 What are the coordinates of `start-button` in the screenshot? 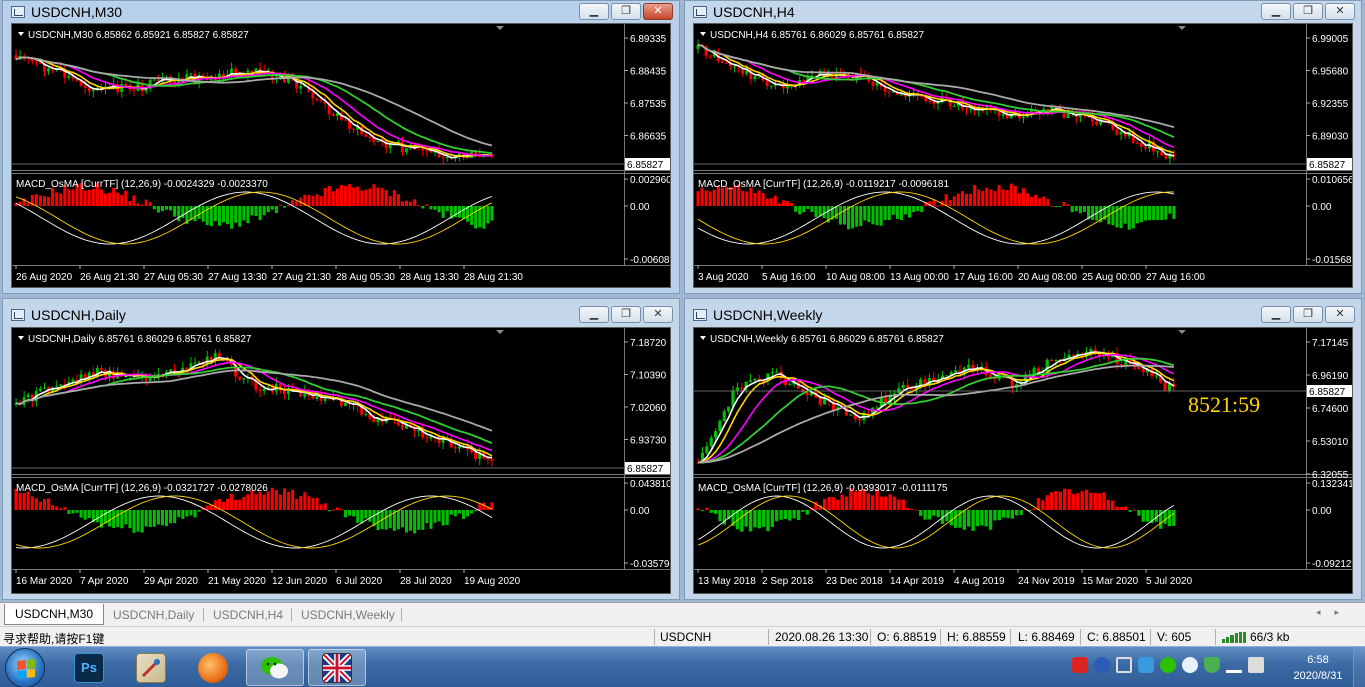 It's located at (25, 667).